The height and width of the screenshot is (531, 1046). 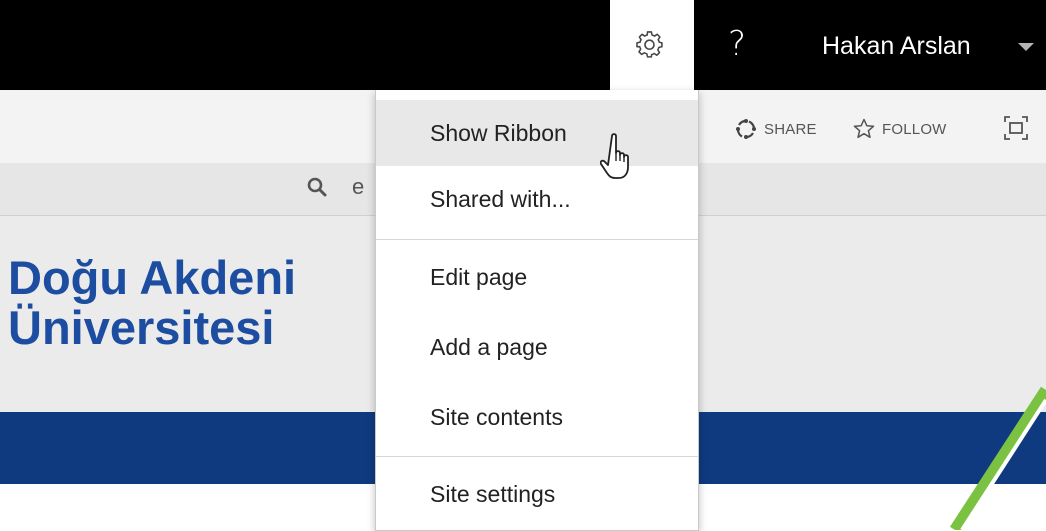 I want to click on follow-label: FOLLOW, so click(x=914, y=129).